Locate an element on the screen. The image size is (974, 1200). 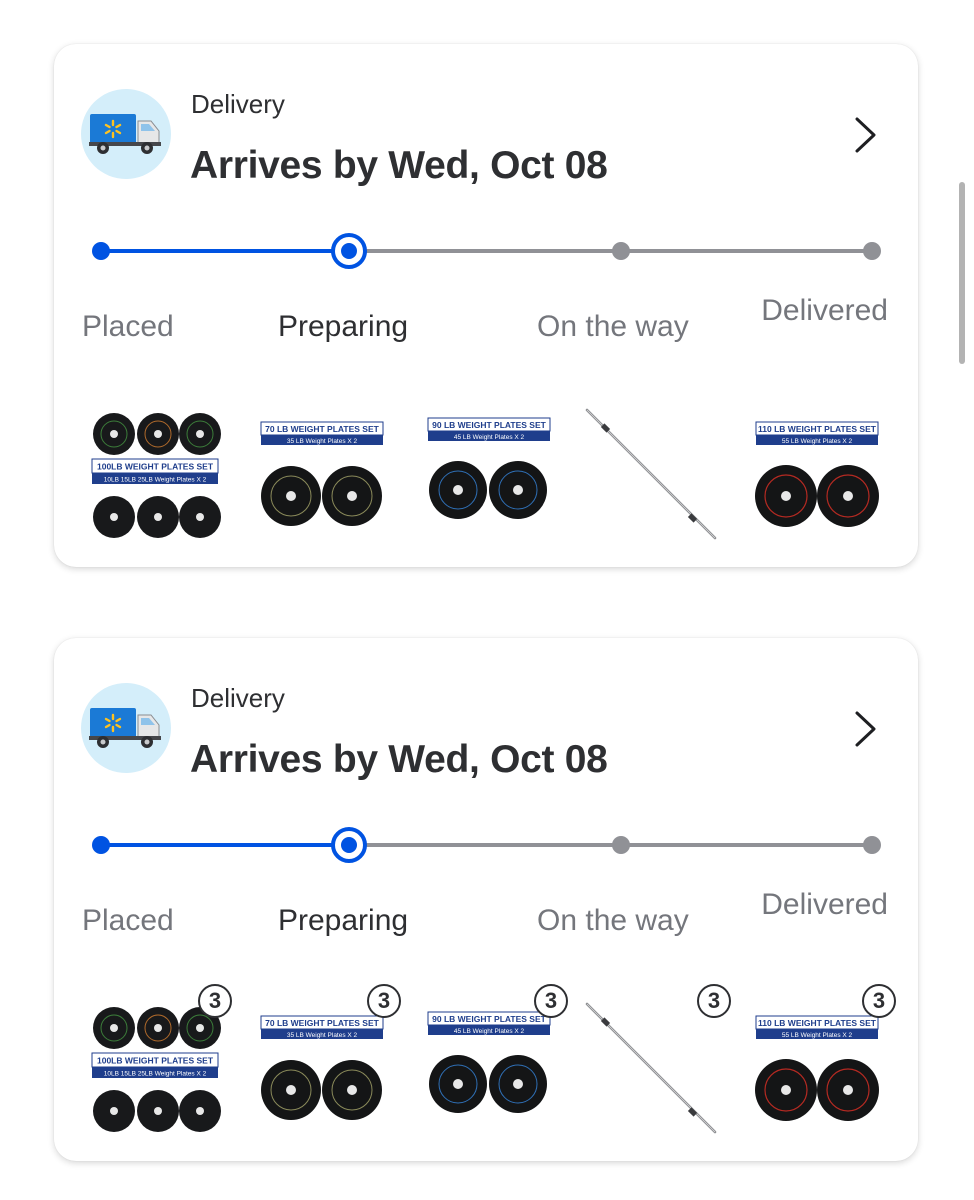
item-thumbnail-barbell: 3 is located at coordinates (656, 1061).